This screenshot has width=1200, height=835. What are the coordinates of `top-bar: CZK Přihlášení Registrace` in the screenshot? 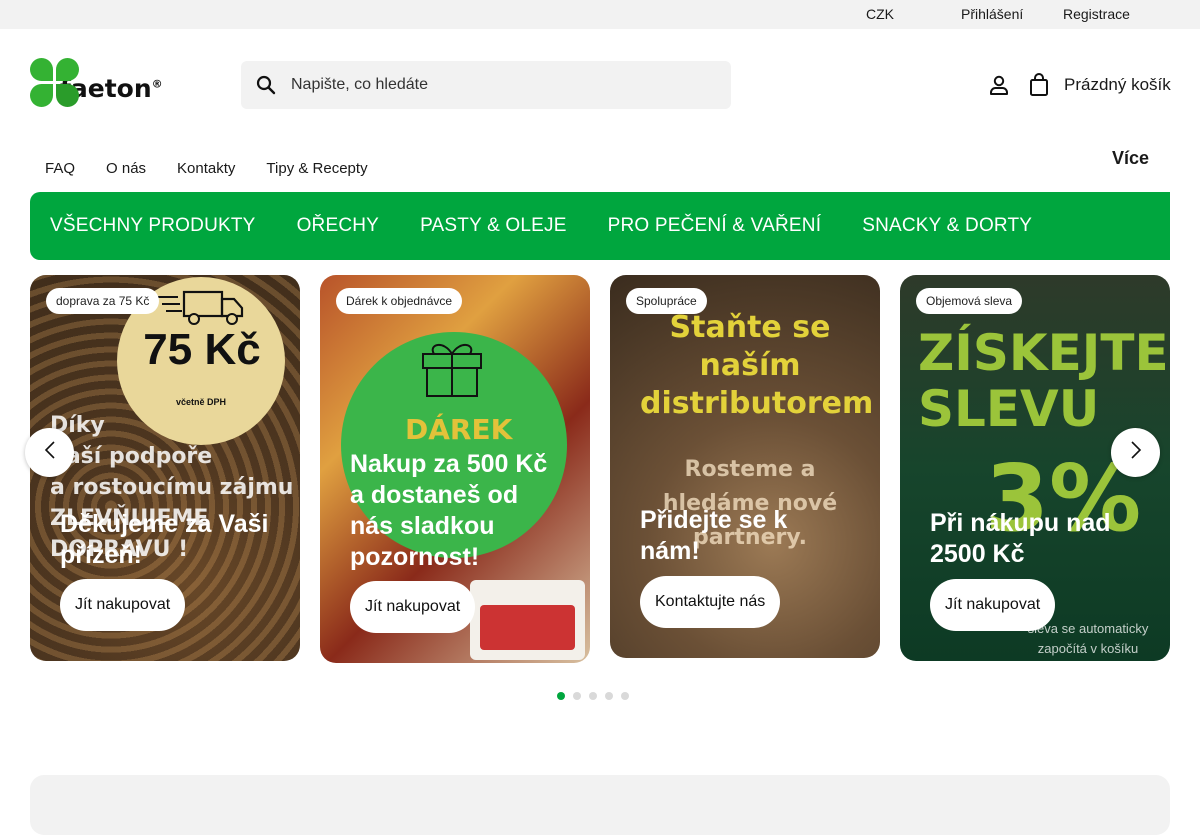 It's located at (600, 14).